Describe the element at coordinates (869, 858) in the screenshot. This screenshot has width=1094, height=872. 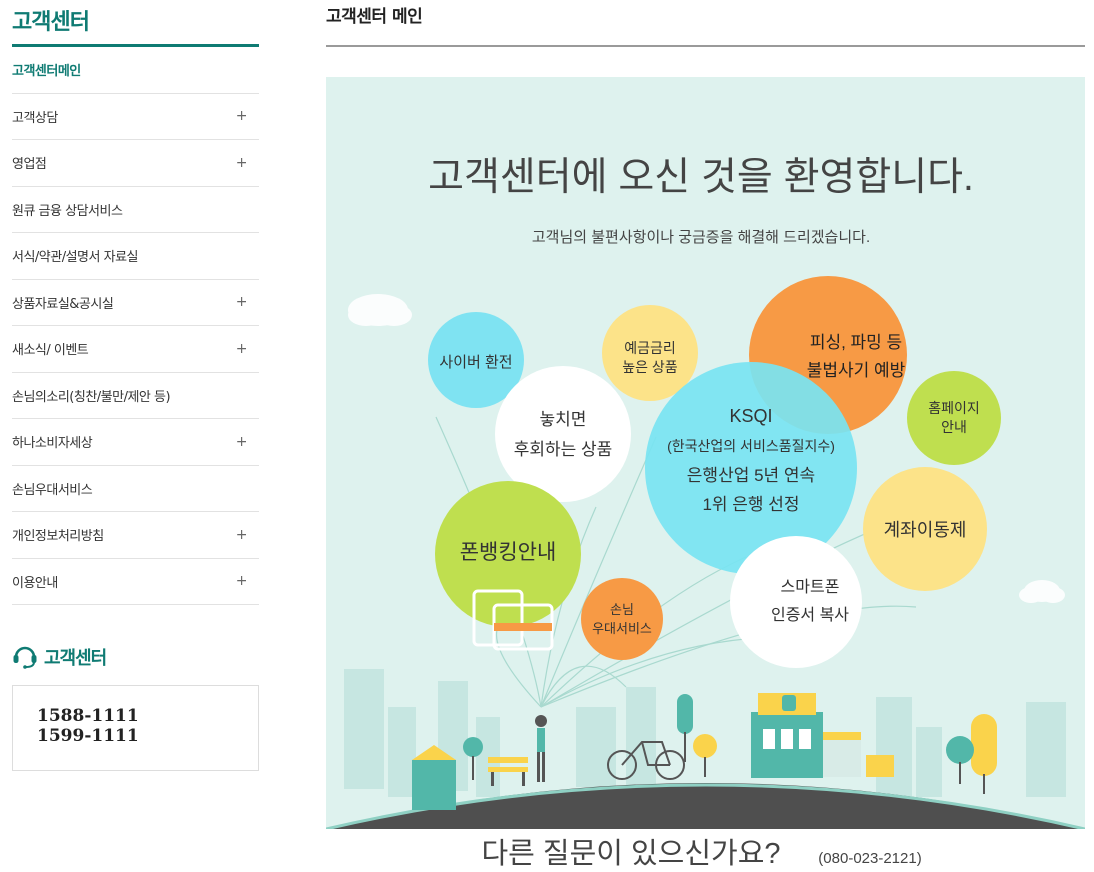
I see `question-phone-number: (080-023-2121)` at that location.